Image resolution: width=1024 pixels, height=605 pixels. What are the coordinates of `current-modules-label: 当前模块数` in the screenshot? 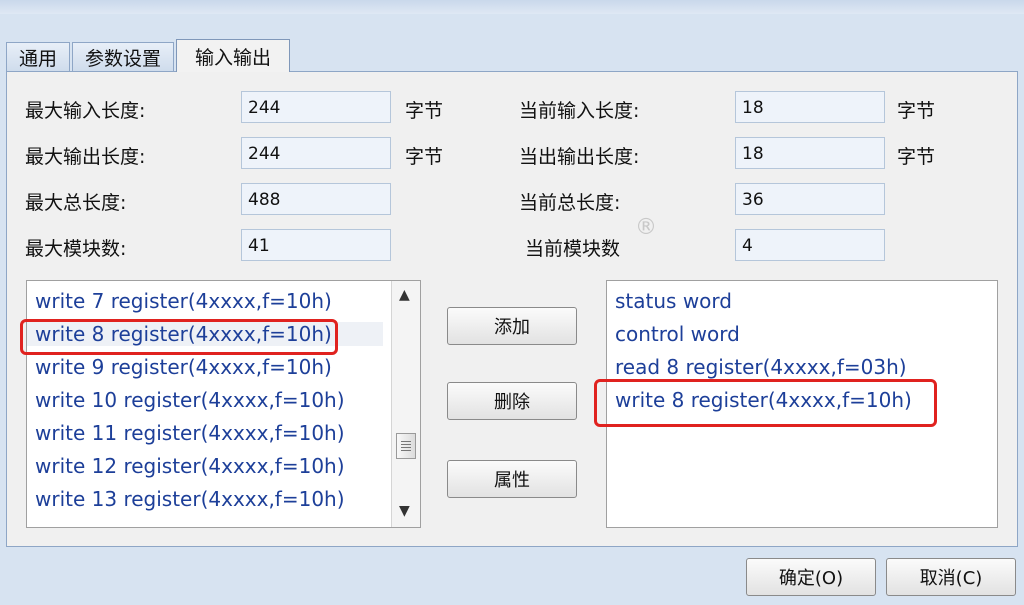 It's located at (573, 249).